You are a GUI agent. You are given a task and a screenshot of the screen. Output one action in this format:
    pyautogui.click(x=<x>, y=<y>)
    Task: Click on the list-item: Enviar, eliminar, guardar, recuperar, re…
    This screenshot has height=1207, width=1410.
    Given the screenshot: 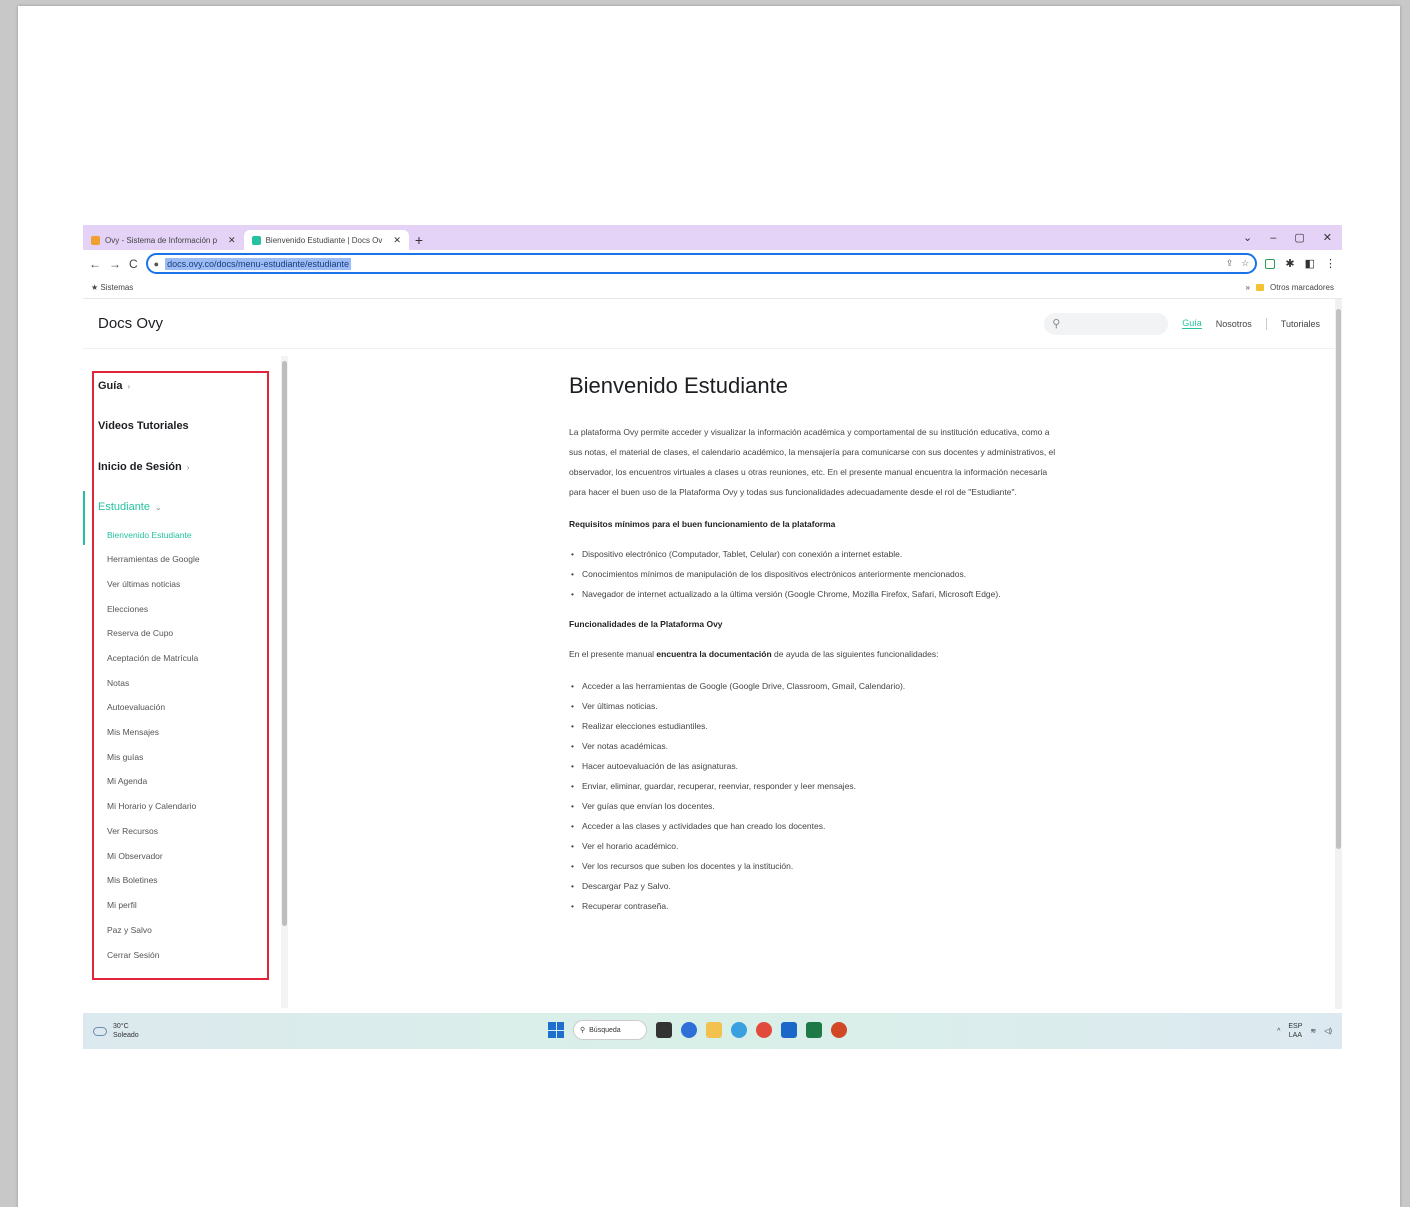 What is the action you would take?
    pyautogui.click(x=814, y=786)
    